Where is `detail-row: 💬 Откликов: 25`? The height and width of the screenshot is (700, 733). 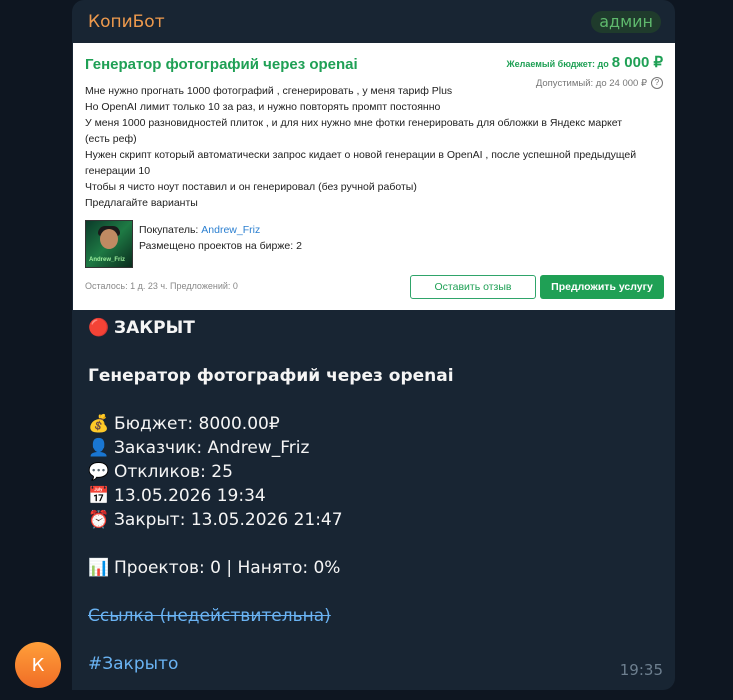 detail-row: 💬 Откликов: 25 is located at coordinates (375, 472).